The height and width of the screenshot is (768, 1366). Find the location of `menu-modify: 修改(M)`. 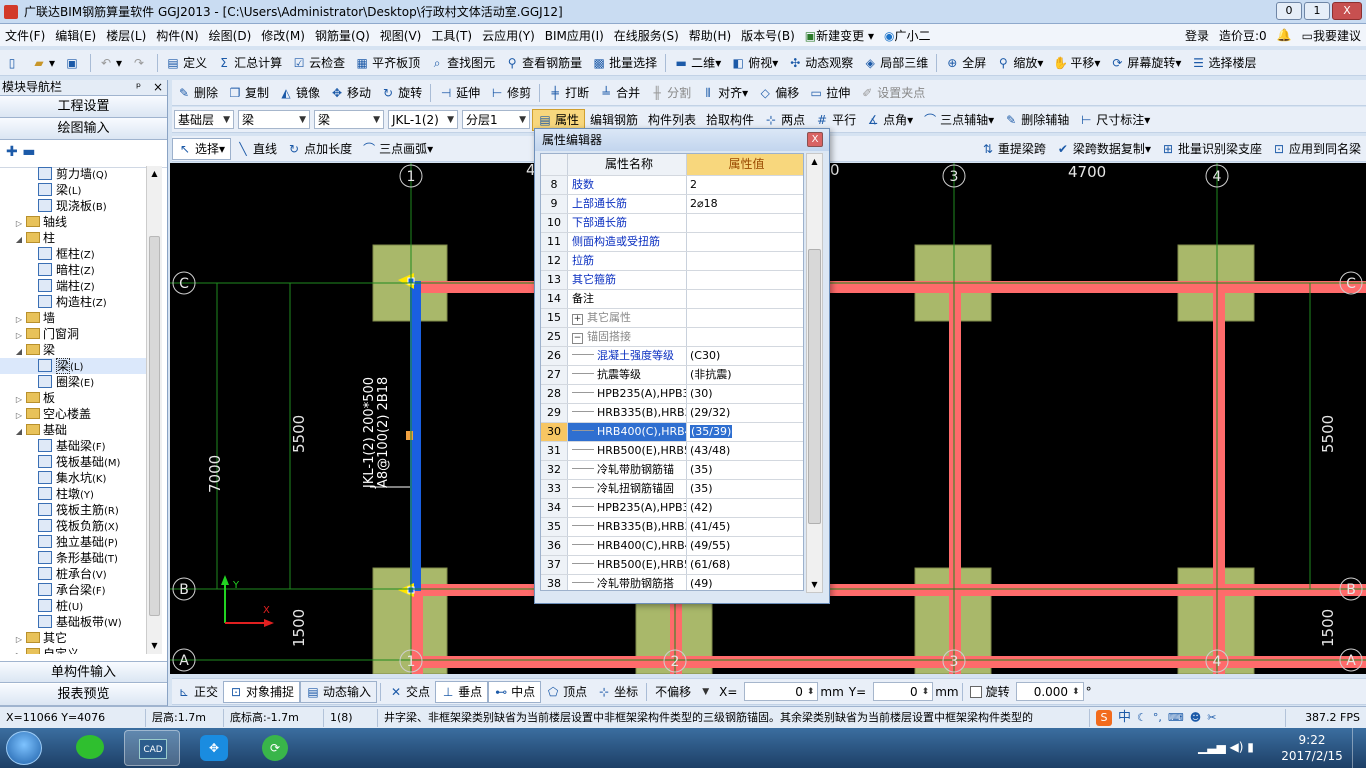

menu-modify: 修改(M) is located at coordinates (283, 35).